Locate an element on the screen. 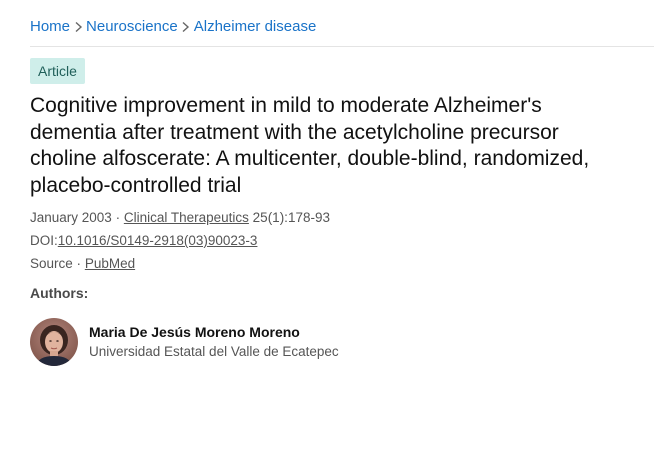  source-line: Source · PubMed is located at coordinates (82, 264).